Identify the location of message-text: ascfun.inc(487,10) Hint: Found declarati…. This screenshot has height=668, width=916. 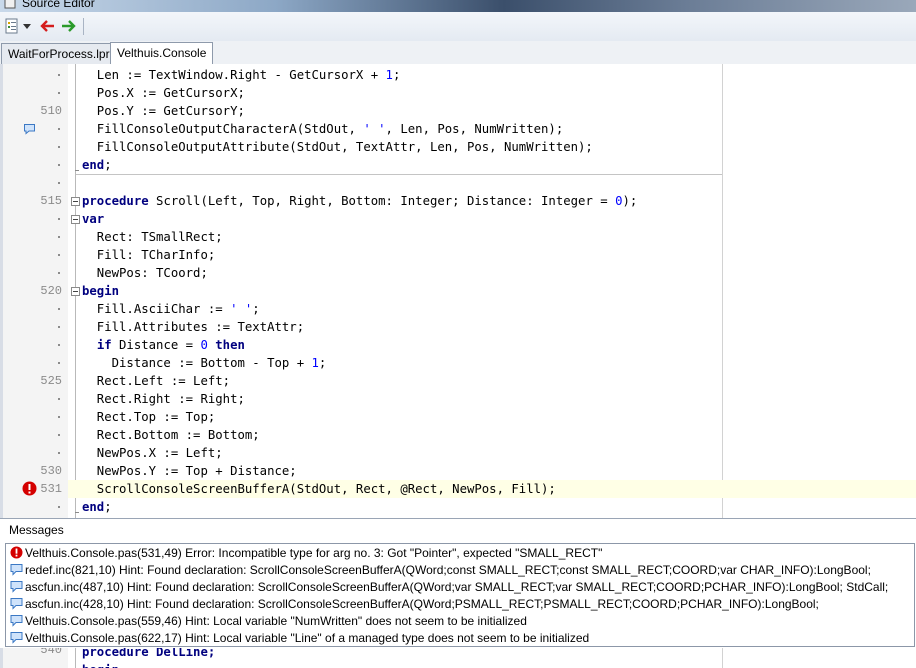
(457, 587).